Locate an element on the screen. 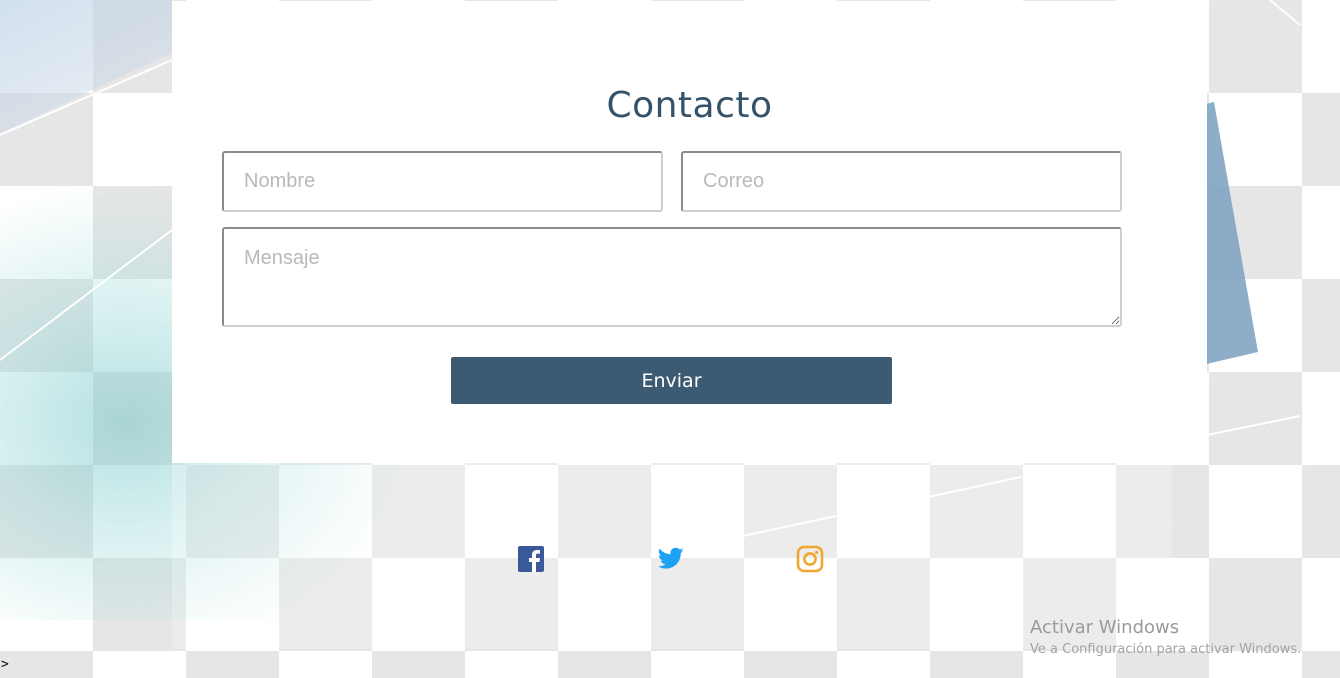 The height and width of the screenshot is (678, 1340). windows-activation-title: Activar Windows is located at coordinates (1105, 627).